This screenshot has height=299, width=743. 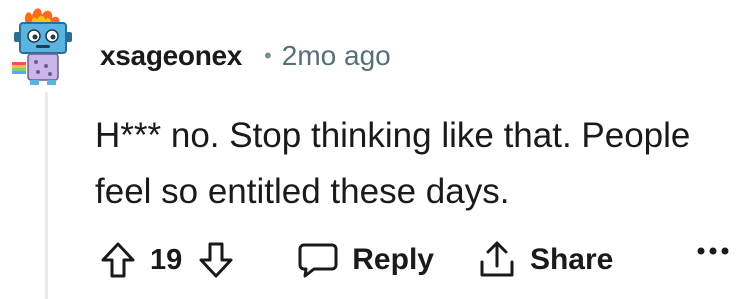 I want to click on share-icon, so click(x=497, y=259).